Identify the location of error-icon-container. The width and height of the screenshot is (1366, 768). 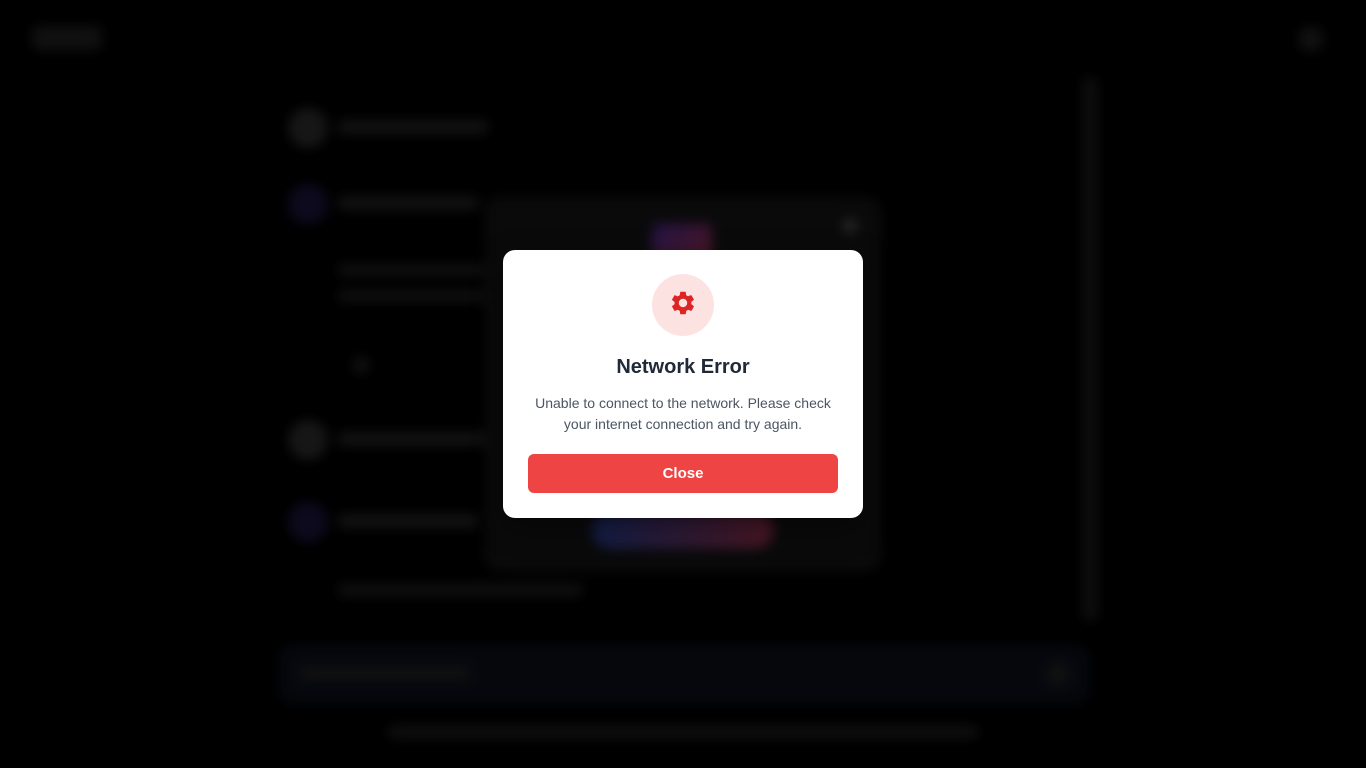
(683, 305).